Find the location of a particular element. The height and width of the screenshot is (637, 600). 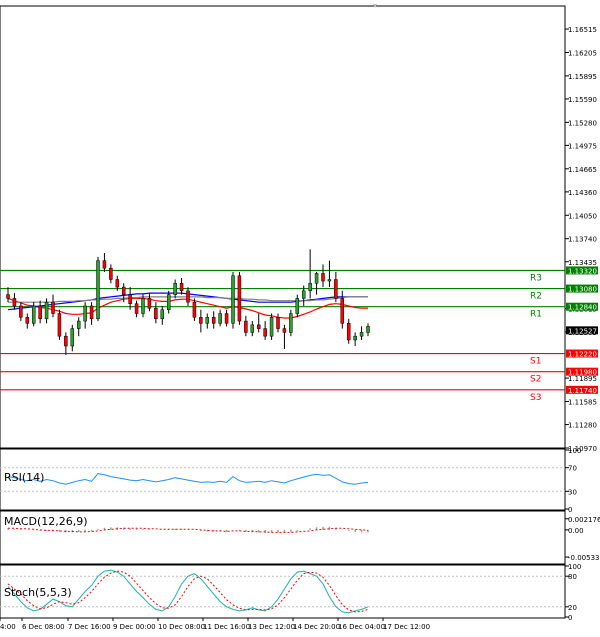

time-tick-label: 7 Dec 16:00 is located at coordinates (89, 627).